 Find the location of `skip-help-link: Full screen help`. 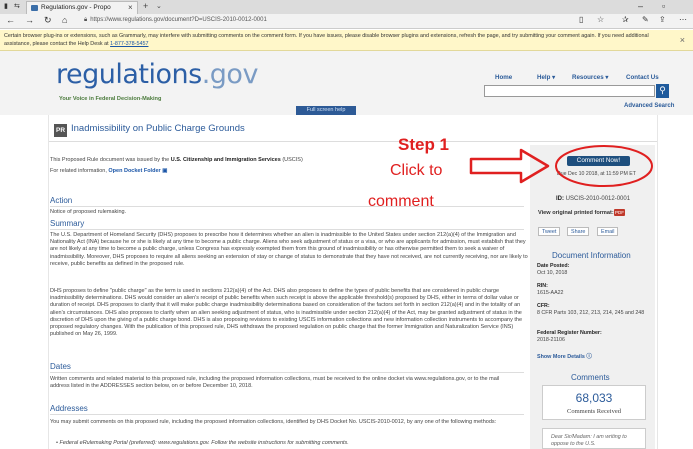

skip-help-link: Full screen help is located at coordinates (326, 110).